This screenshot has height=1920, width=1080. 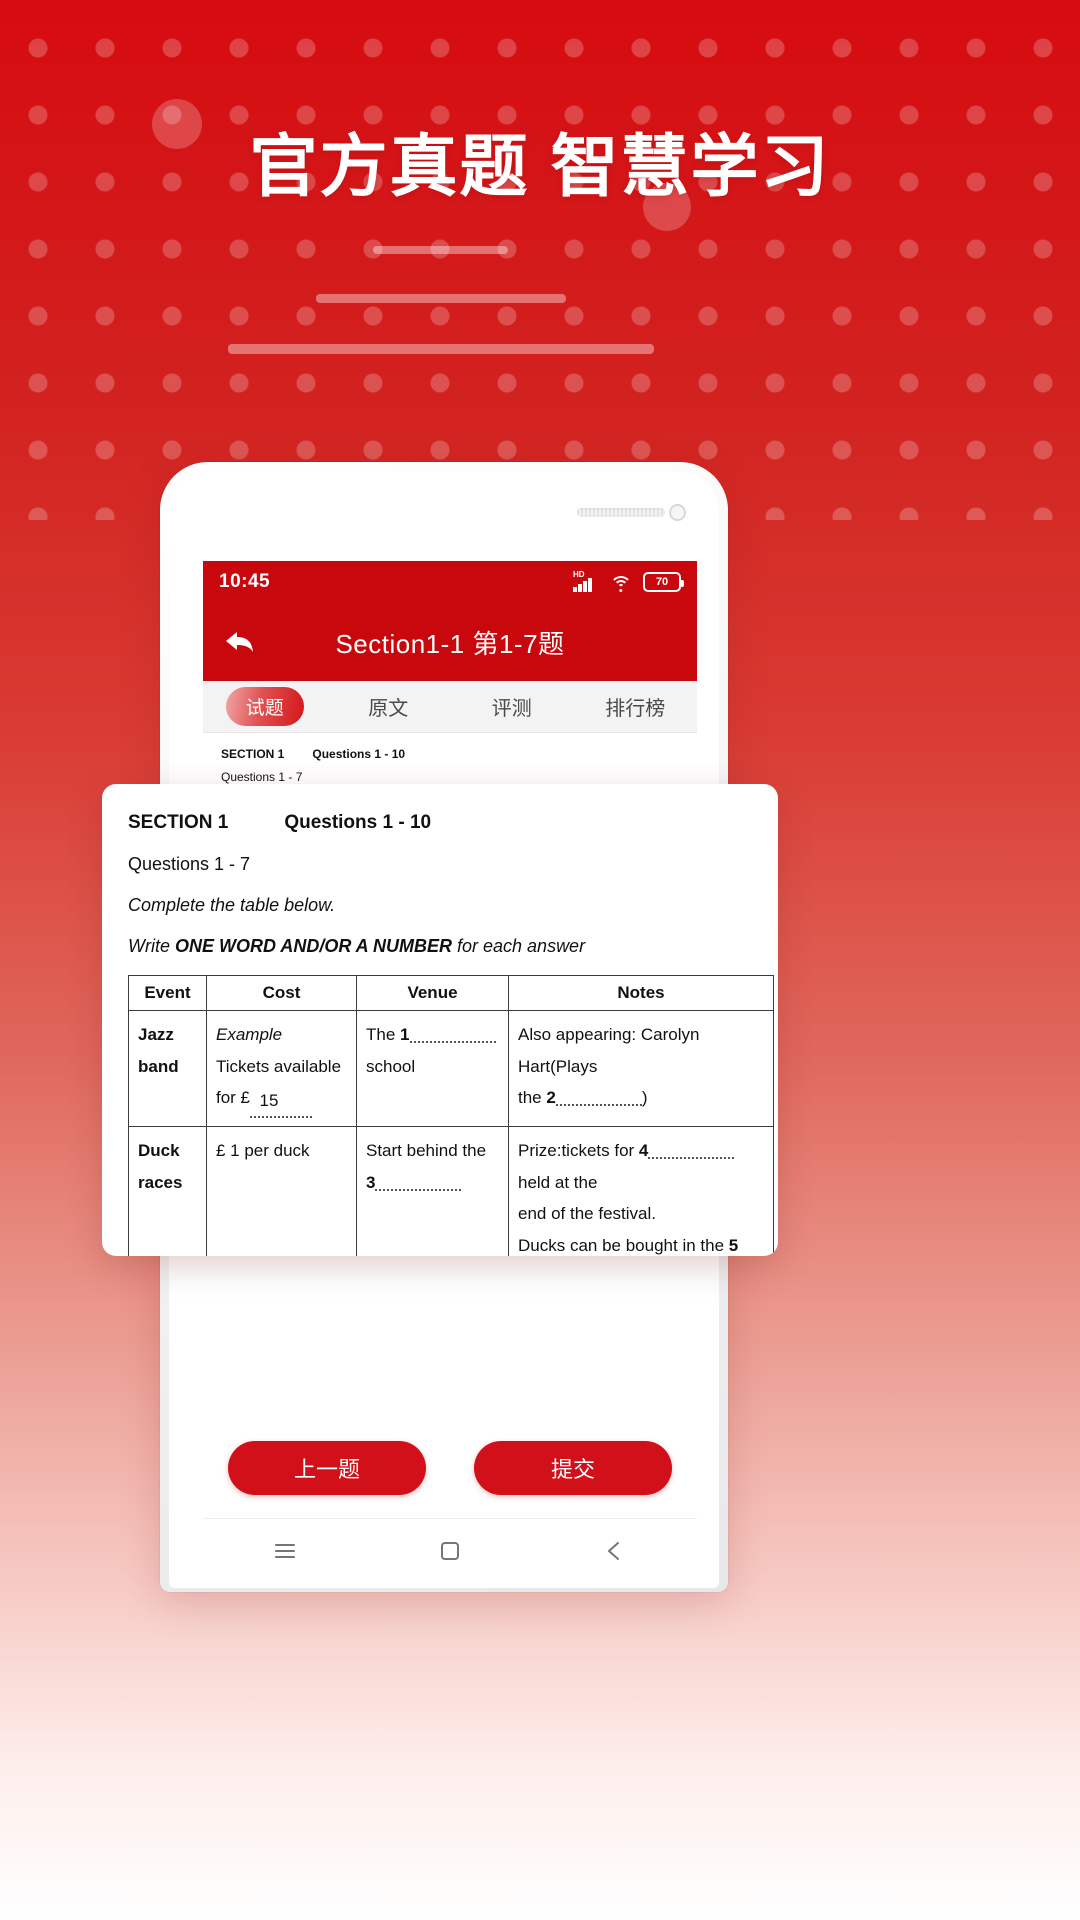 I want to click on status-icon-group: HD 70, so click(x=628, y=581).